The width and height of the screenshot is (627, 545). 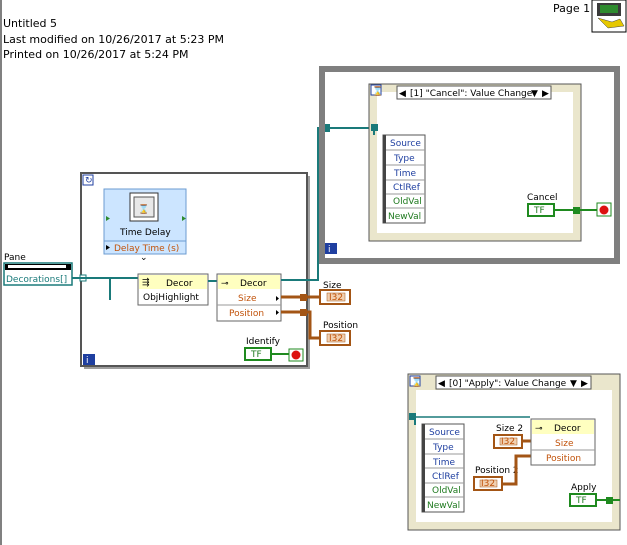 I want to click on size-indicator: I32, so click(x=335, y=297).